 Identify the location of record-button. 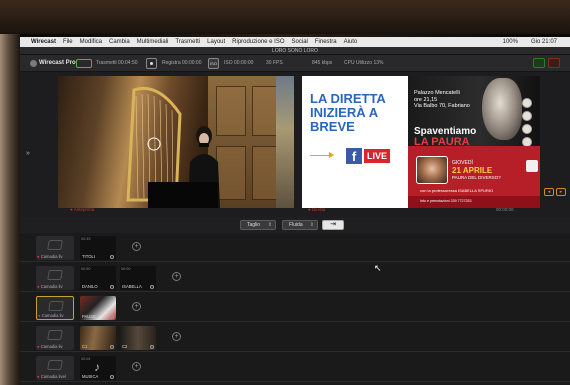
(151, 63).